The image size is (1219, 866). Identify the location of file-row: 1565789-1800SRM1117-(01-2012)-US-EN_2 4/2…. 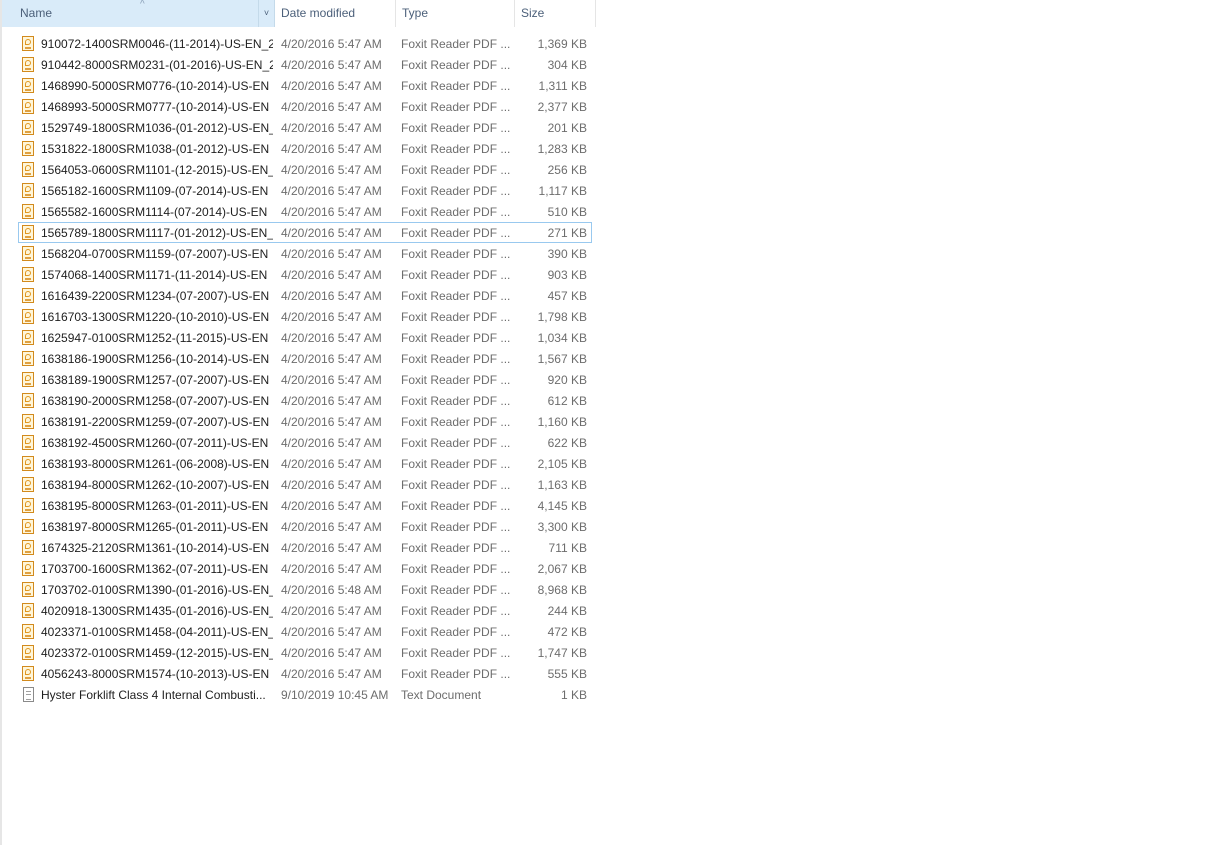
(305, 232).